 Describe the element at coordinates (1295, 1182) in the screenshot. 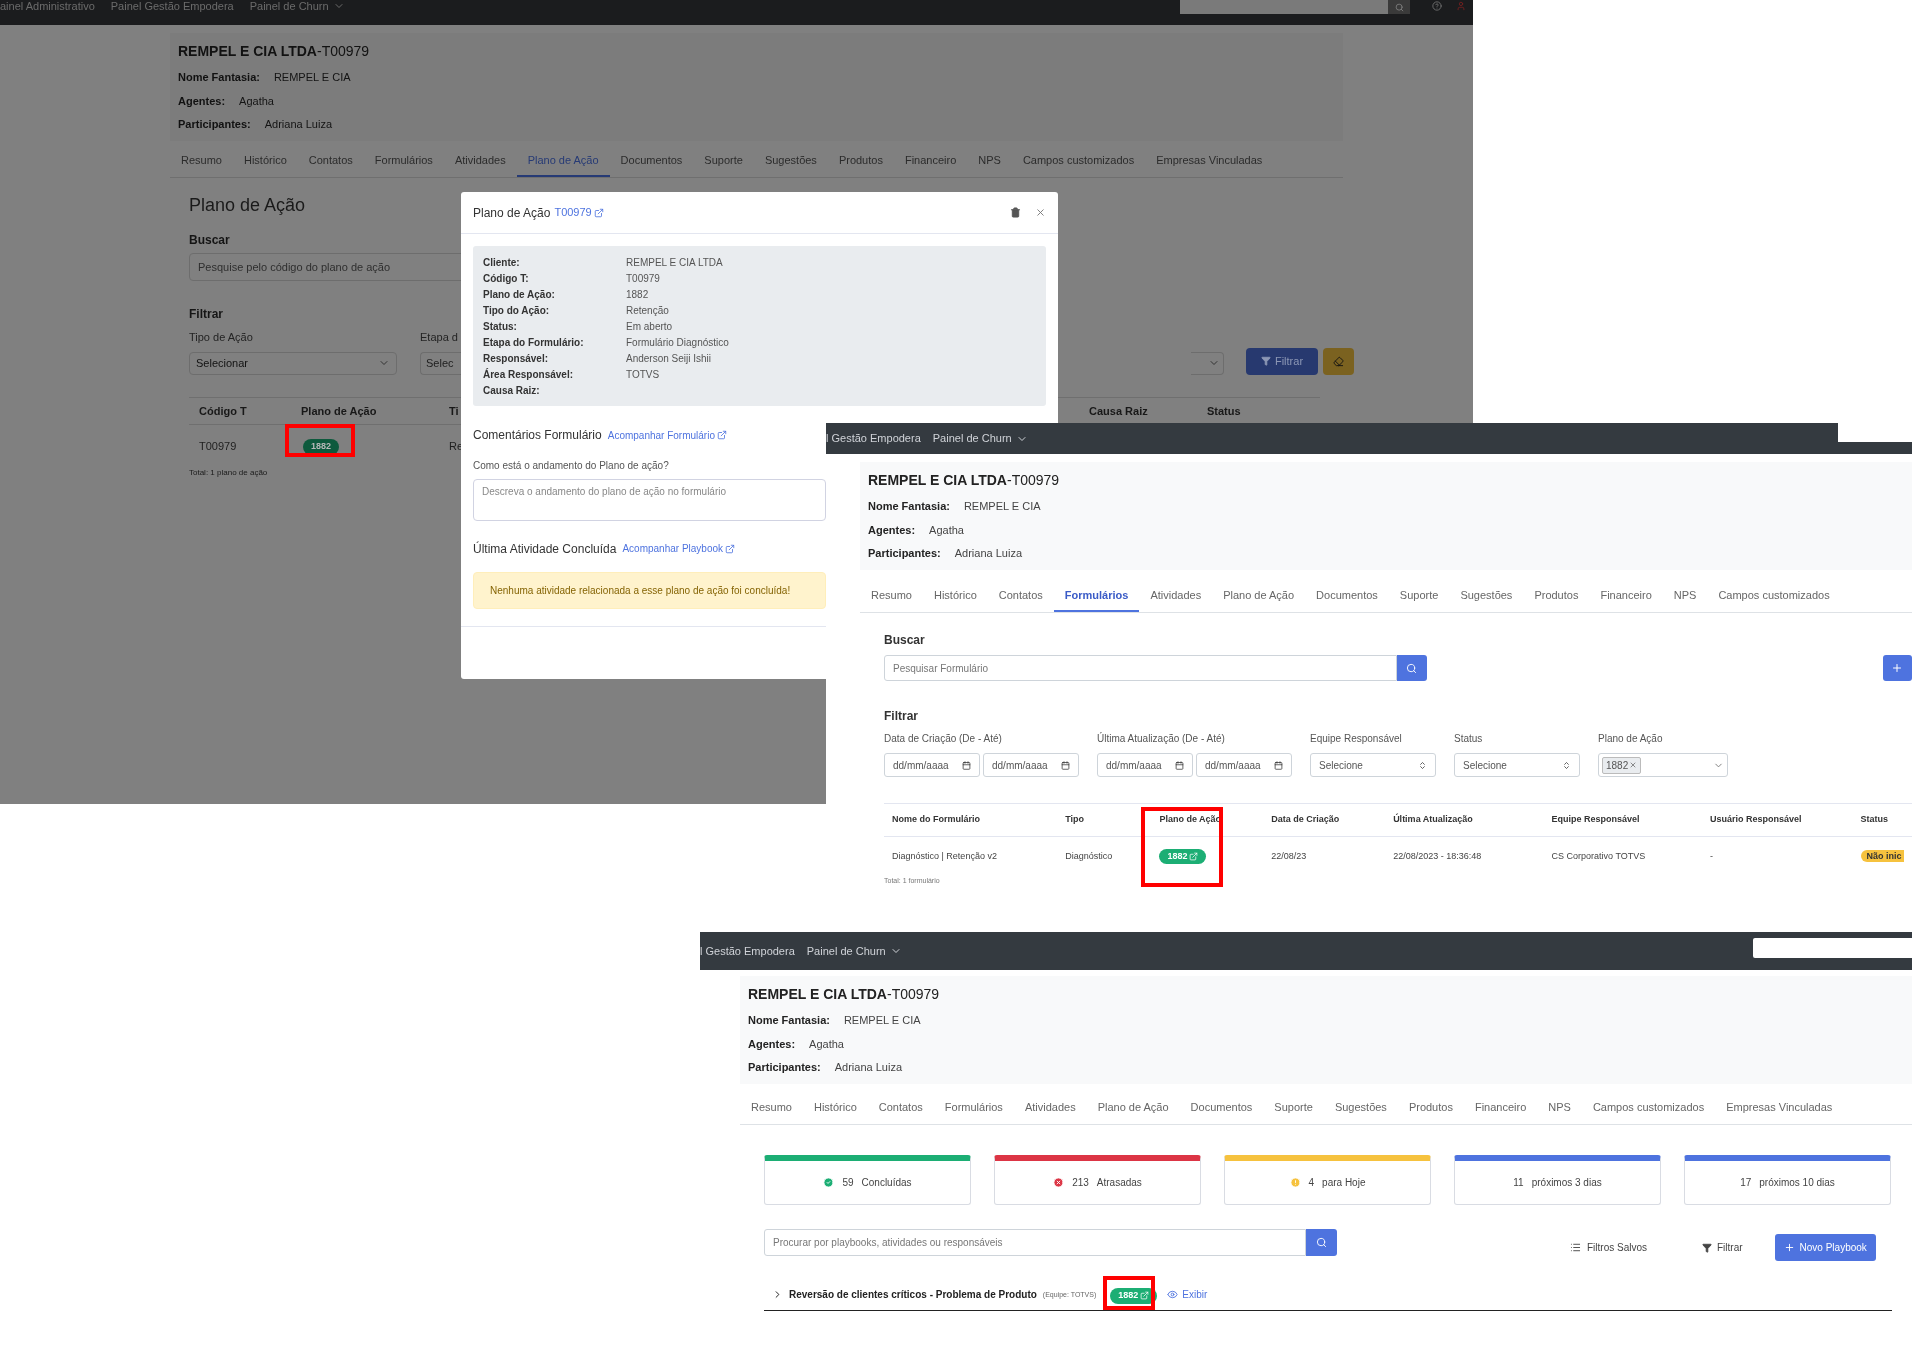

I see `alert-circle-icon` at that location.